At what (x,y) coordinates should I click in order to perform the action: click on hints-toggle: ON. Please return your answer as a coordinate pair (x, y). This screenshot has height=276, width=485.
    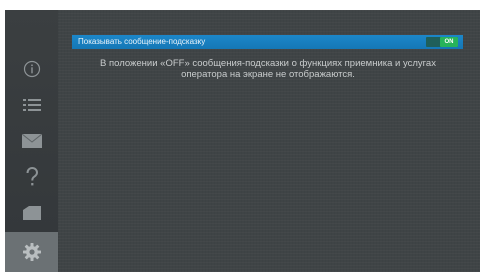
    Looking at the image, I should click on (442, 42).